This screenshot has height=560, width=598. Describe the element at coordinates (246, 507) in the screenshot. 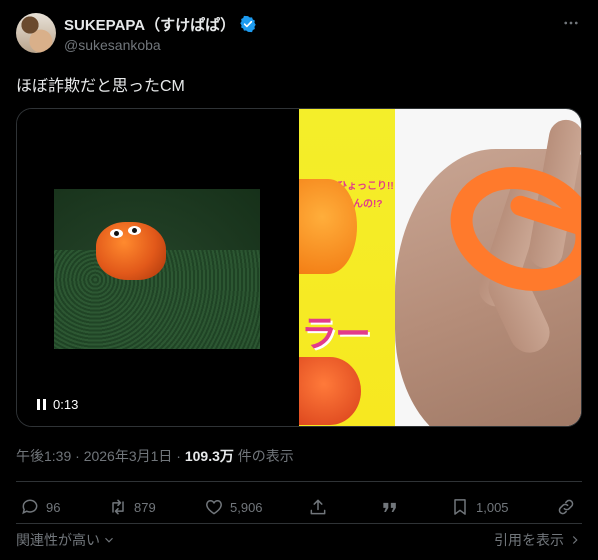

I see `like-count: 5,906` at that location.